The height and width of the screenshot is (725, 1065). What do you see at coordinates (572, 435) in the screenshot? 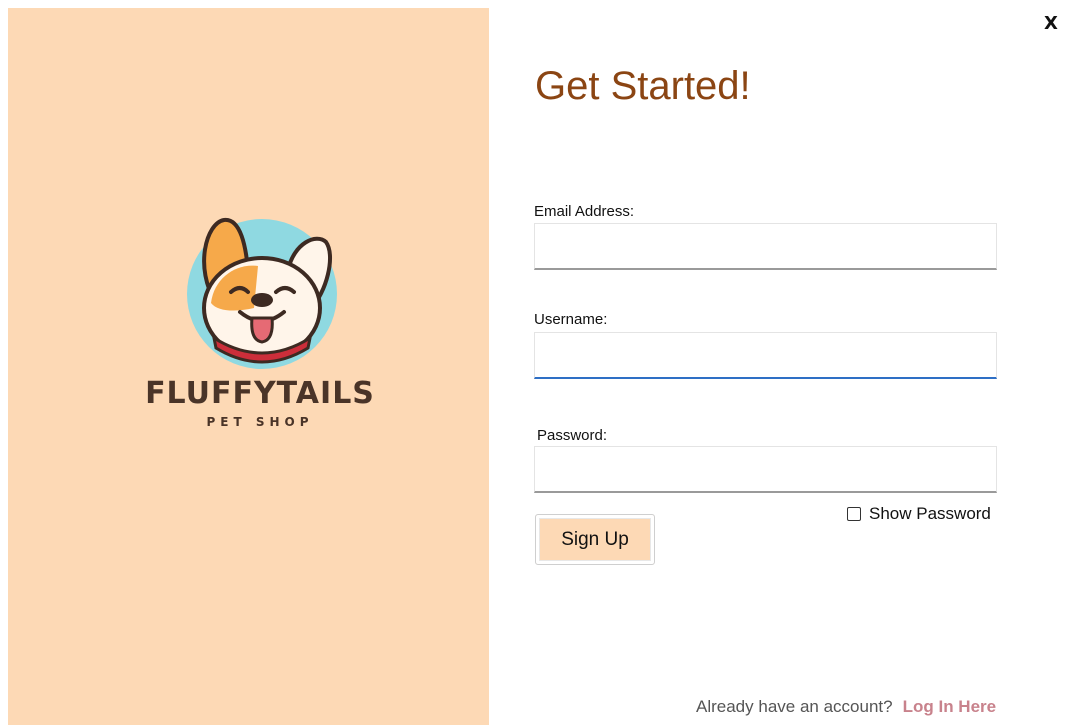
I see `password-label: Password:` at bounding box center [572, 435].